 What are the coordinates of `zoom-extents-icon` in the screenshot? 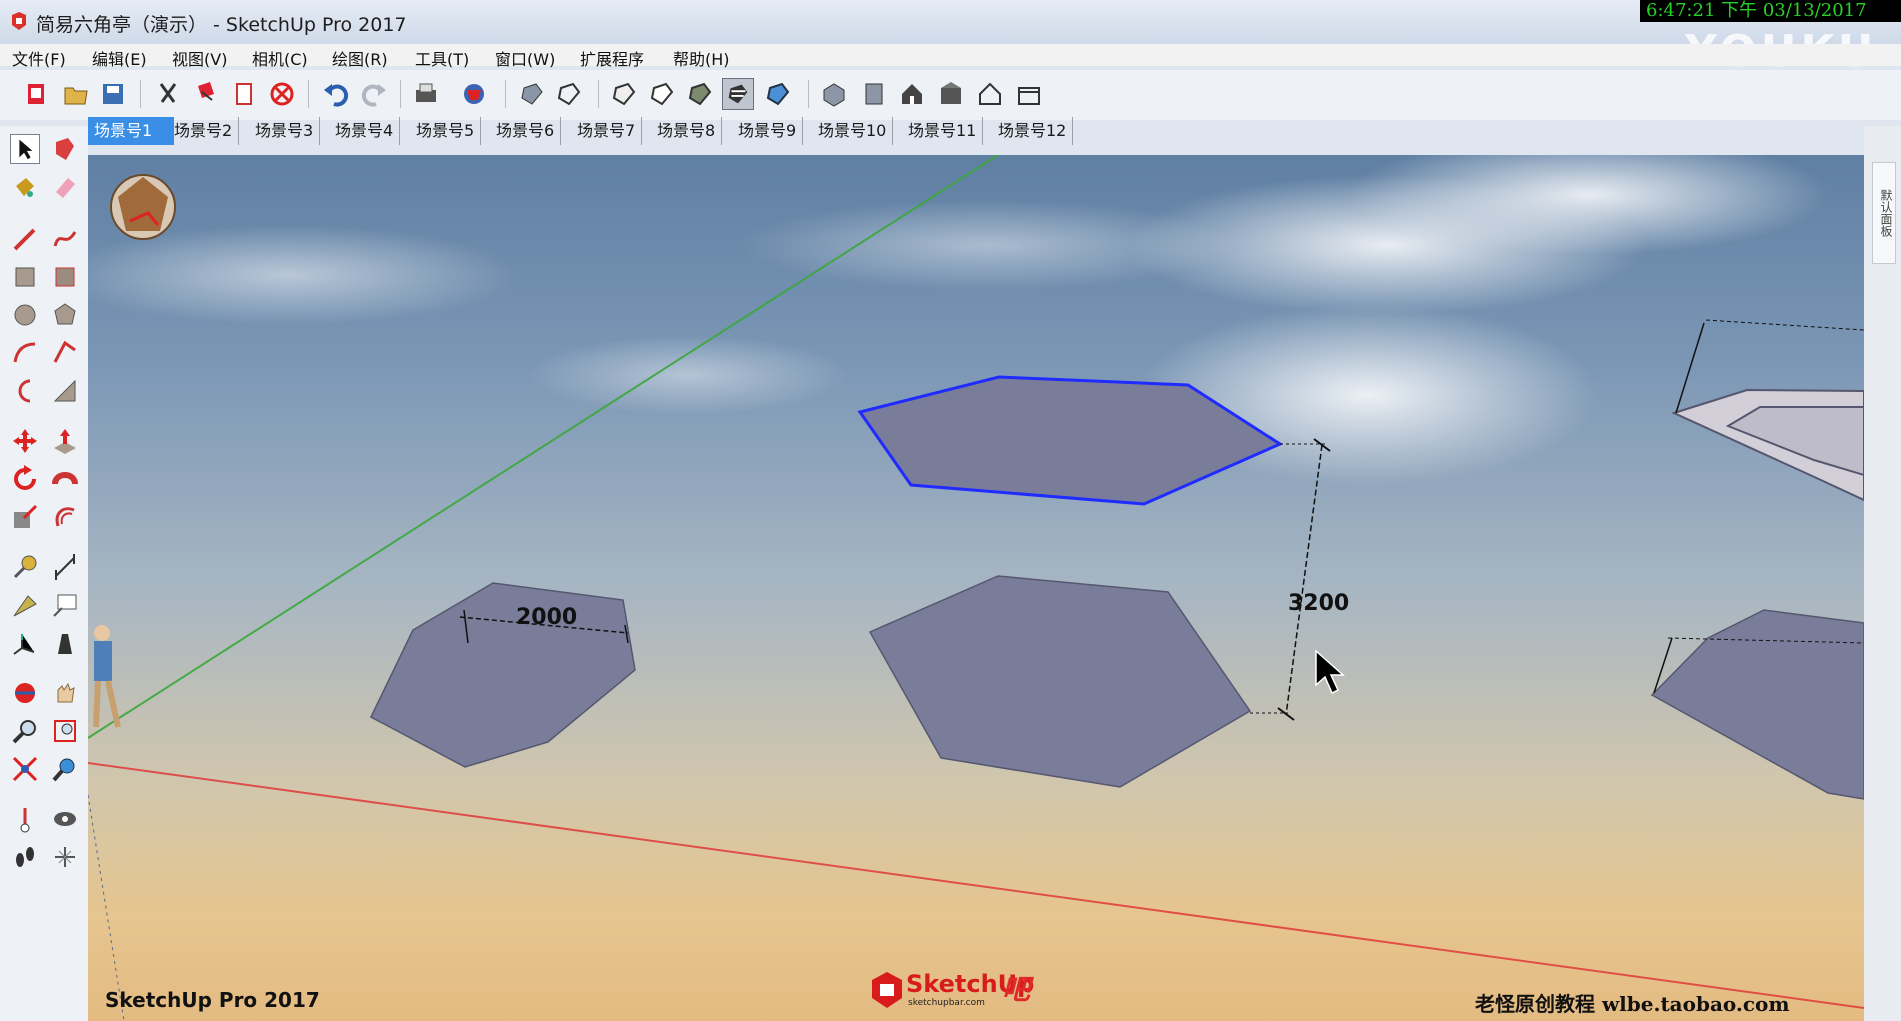 It's located at (25, 769).